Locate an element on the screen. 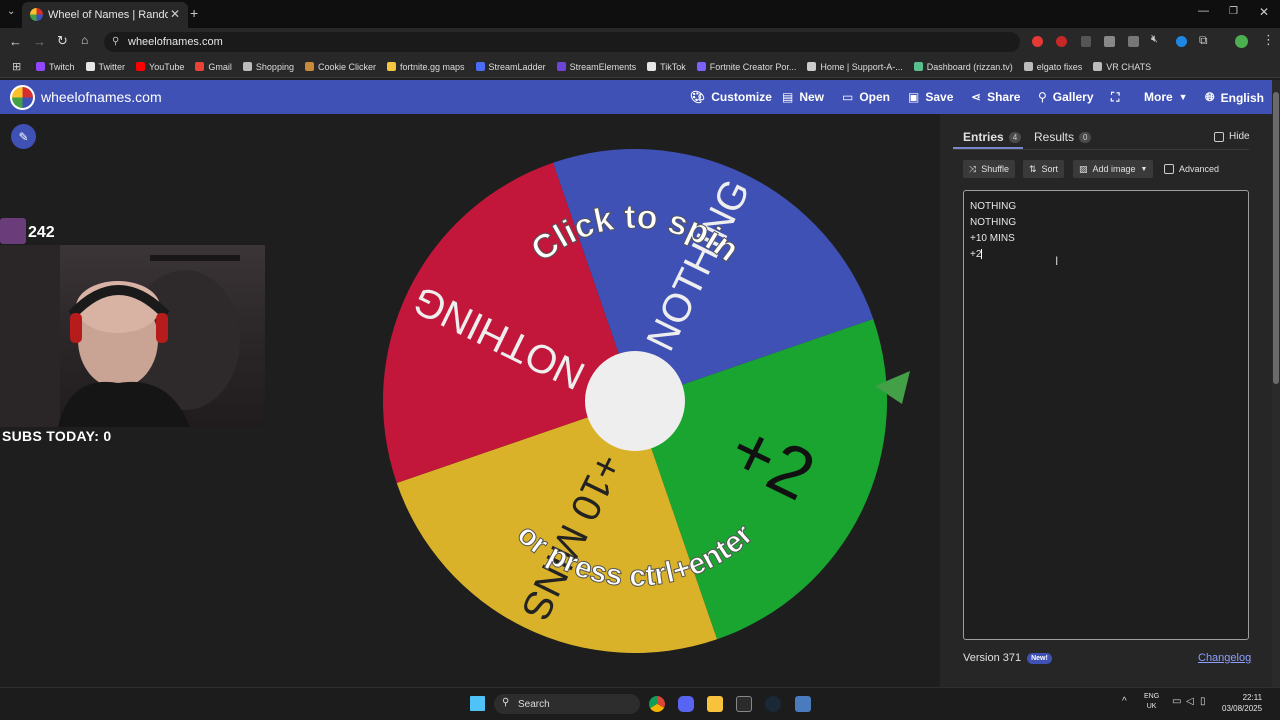 The height and width of the screenshot is (720, 1280). steam-icon is located at coordinates (773, 704).